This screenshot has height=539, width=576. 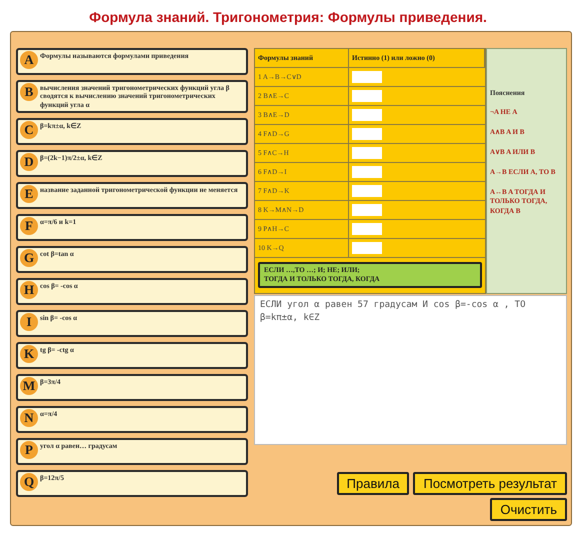 I want to click on rules-button: Правила, so click(x=373, y=483).